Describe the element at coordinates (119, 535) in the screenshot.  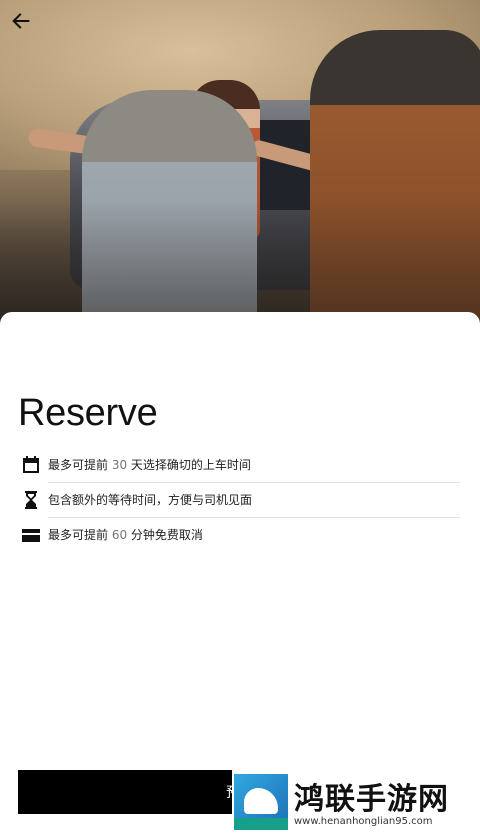
I see `feature-number: 60` at that location.